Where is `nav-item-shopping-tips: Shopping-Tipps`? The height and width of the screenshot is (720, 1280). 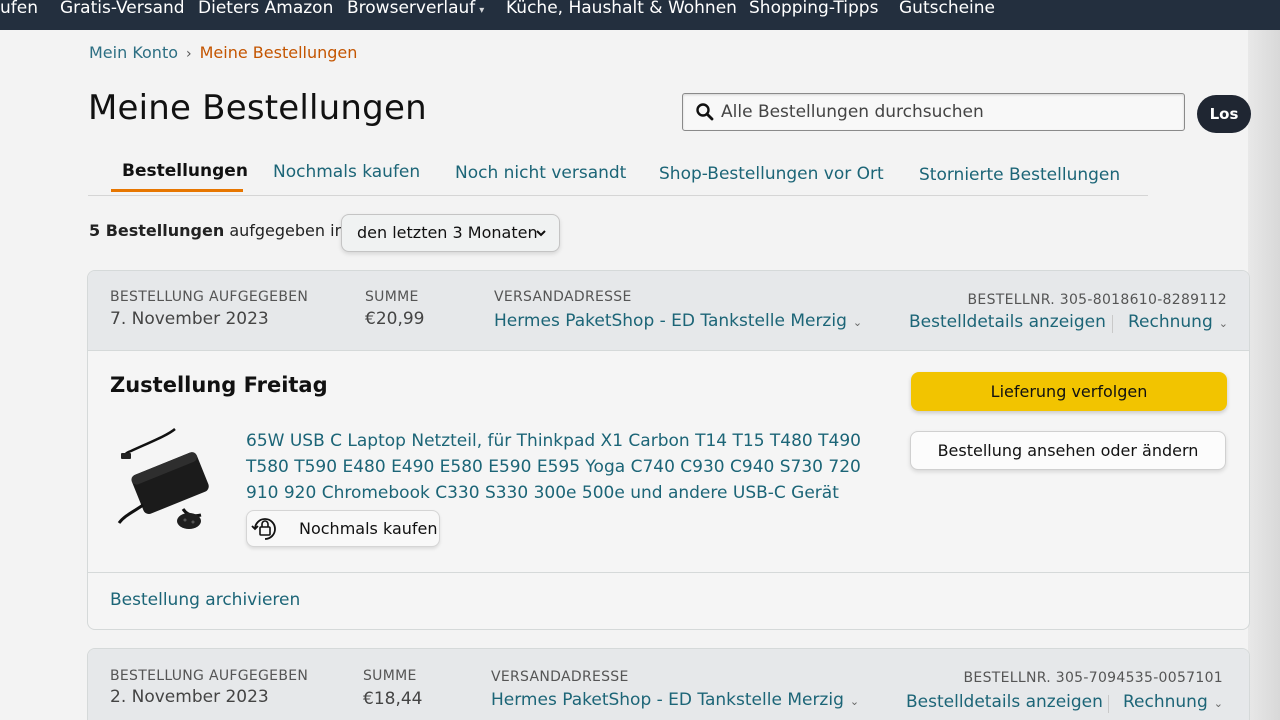
nav-item-shopping-tips: Shopping-Tipps is located at coordinates (813, 8).